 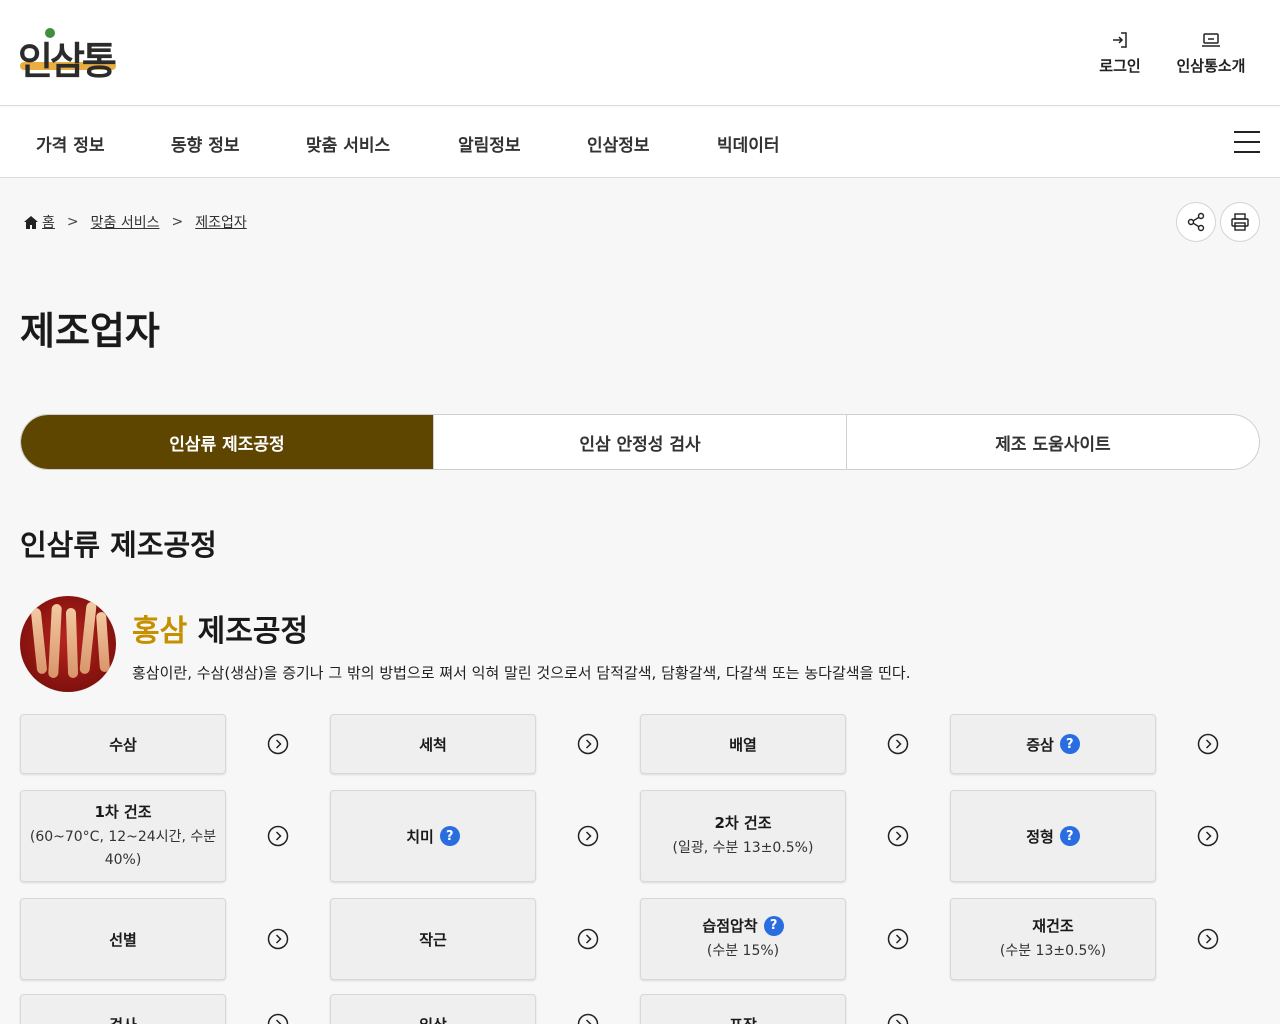 I want to click on process-step-name: 1차 건조, so click(x=122, y=811).